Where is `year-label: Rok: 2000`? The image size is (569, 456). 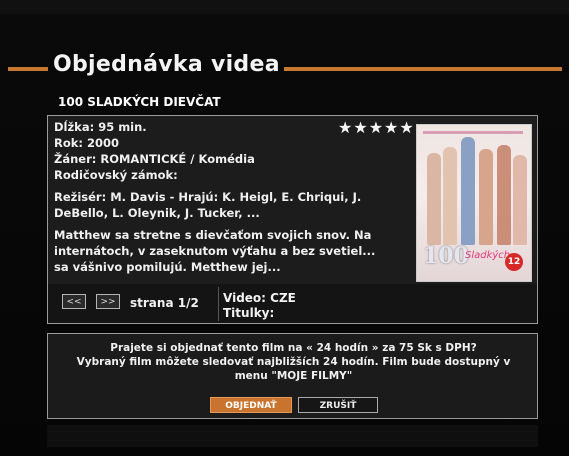 year-label: Rok: 2000 is located at coordinates (87, 143).